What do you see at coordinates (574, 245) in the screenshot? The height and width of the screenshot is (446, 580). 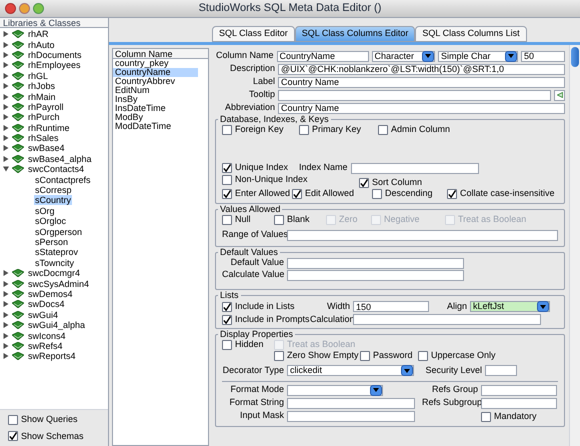 I see `scrollbar` at bounding box center [574, 245].